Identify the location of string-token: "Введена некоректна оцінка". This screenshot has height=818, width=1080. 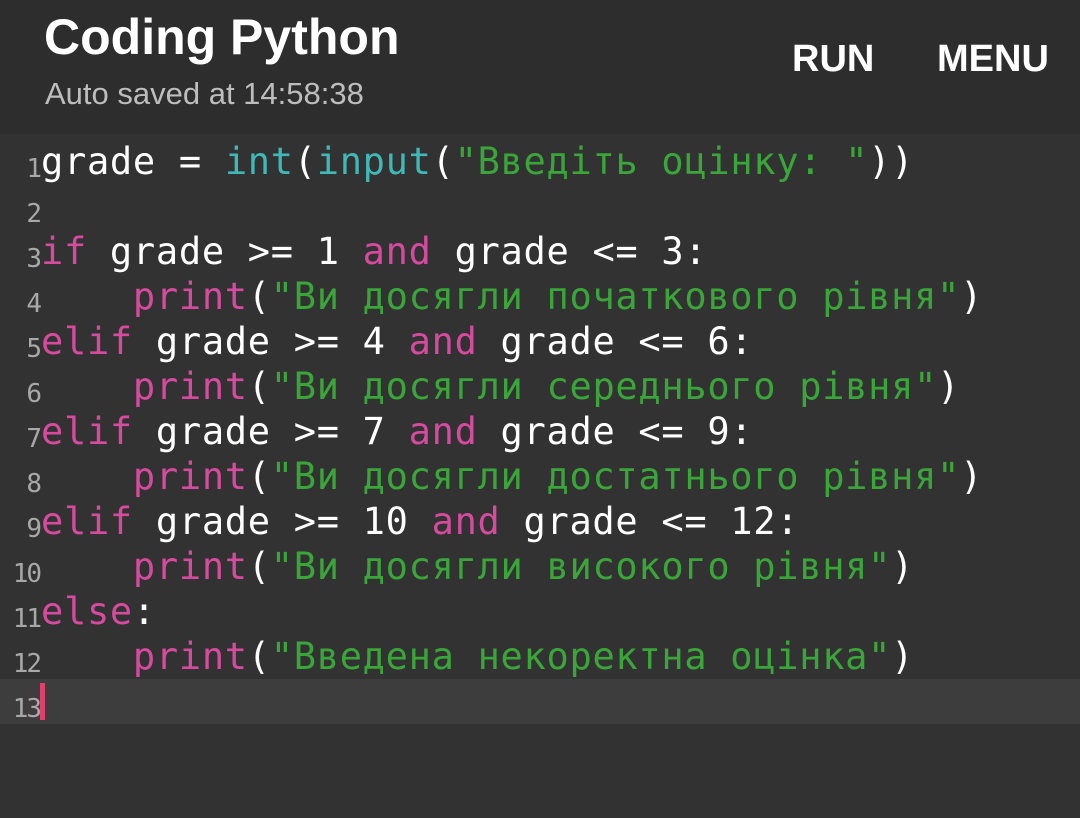
(581, 656).